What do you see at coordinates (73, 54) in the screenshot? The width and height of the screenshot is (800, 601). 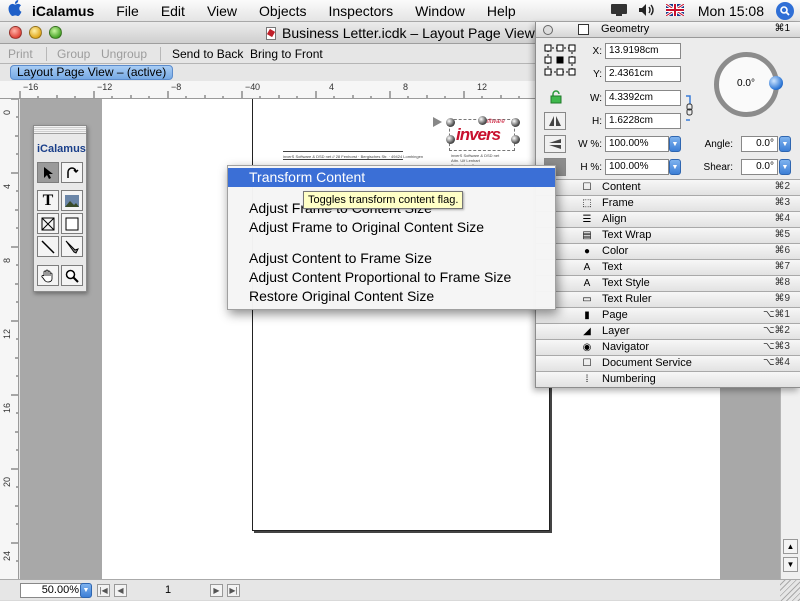 I see `group-button: Group` at bounding box center [73, 54].